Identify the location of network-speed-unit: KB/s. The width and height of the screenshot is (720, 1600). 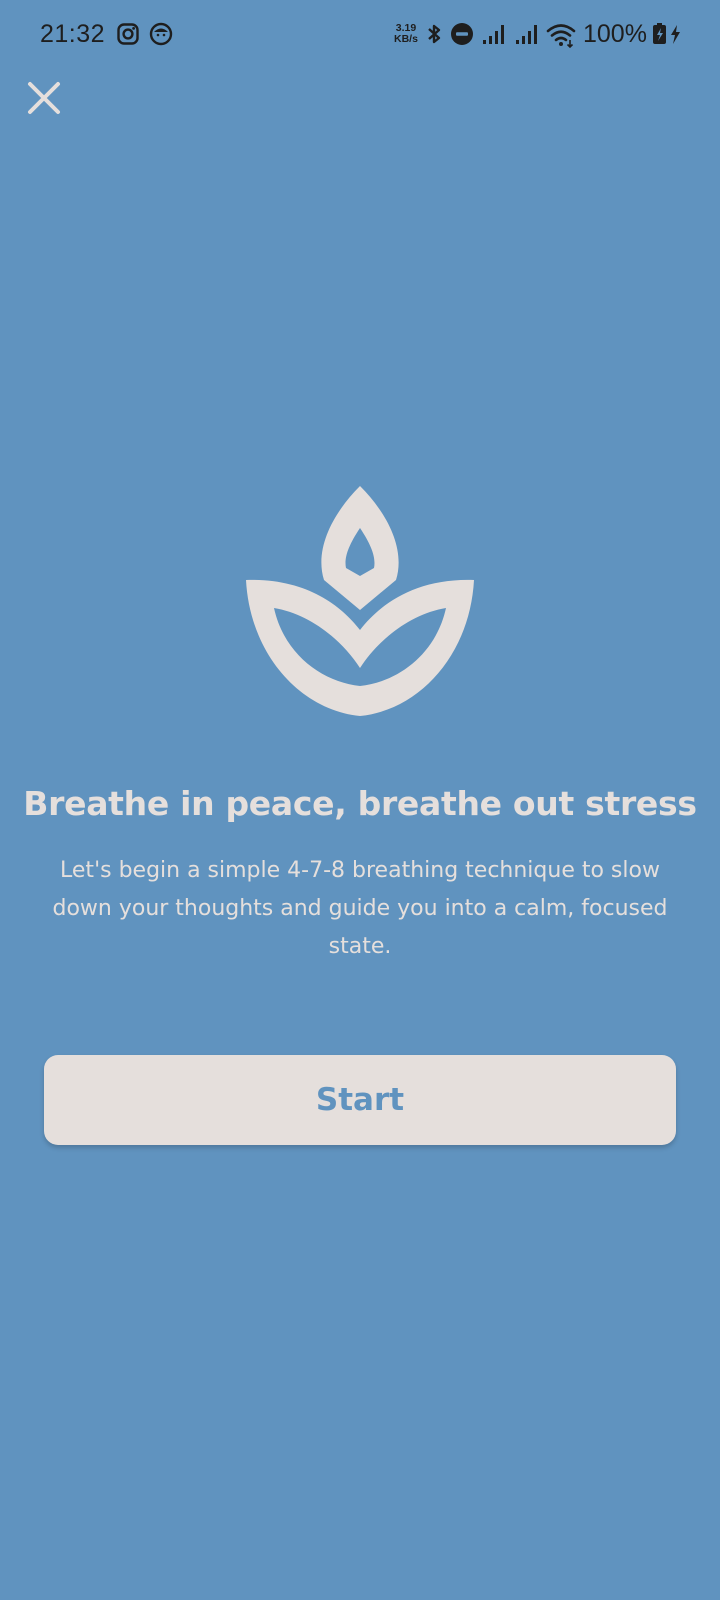
(406, 39).